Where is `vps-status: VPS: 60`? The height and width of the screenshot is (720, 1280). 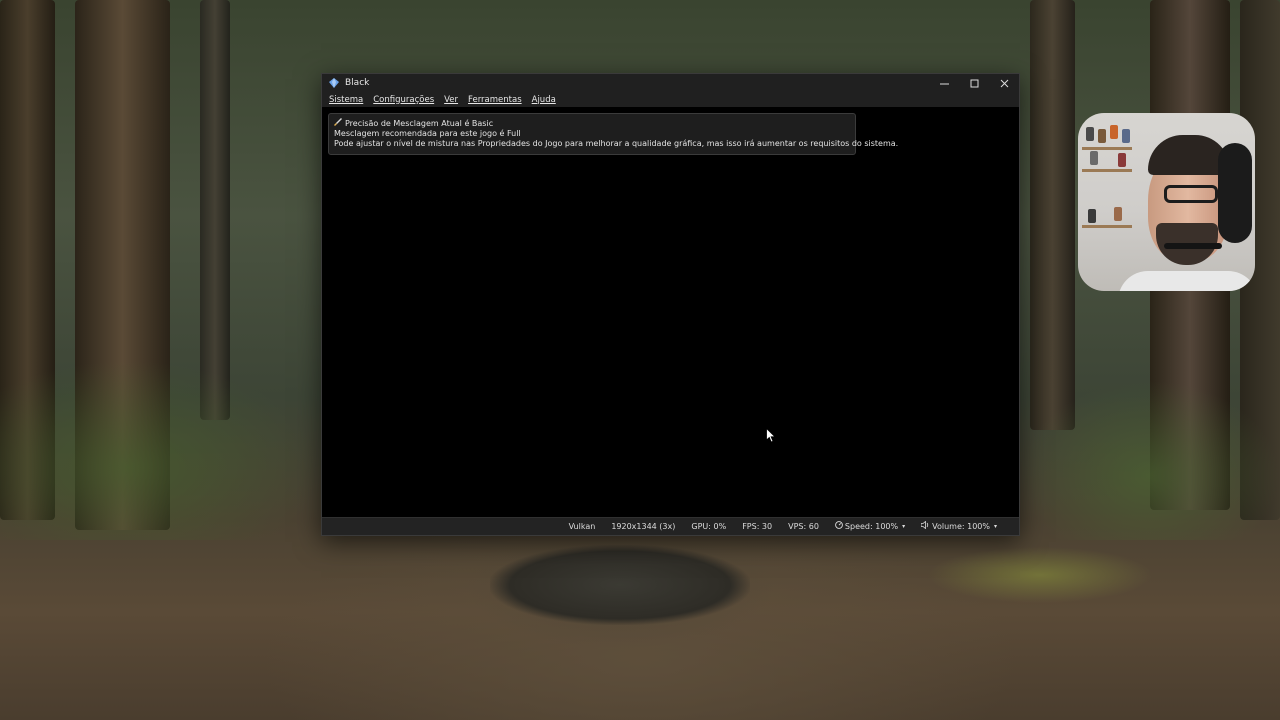
vps-status: VPS: 60 is located at coordinates (803, 526).